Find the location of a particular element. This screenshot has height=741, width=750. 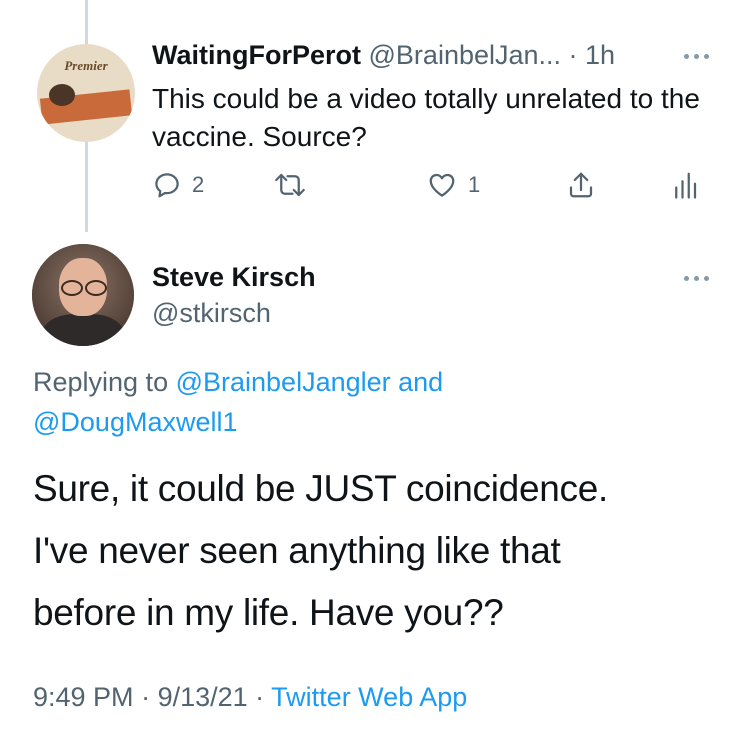

analytics-icon is located at coordinates (686, 185).